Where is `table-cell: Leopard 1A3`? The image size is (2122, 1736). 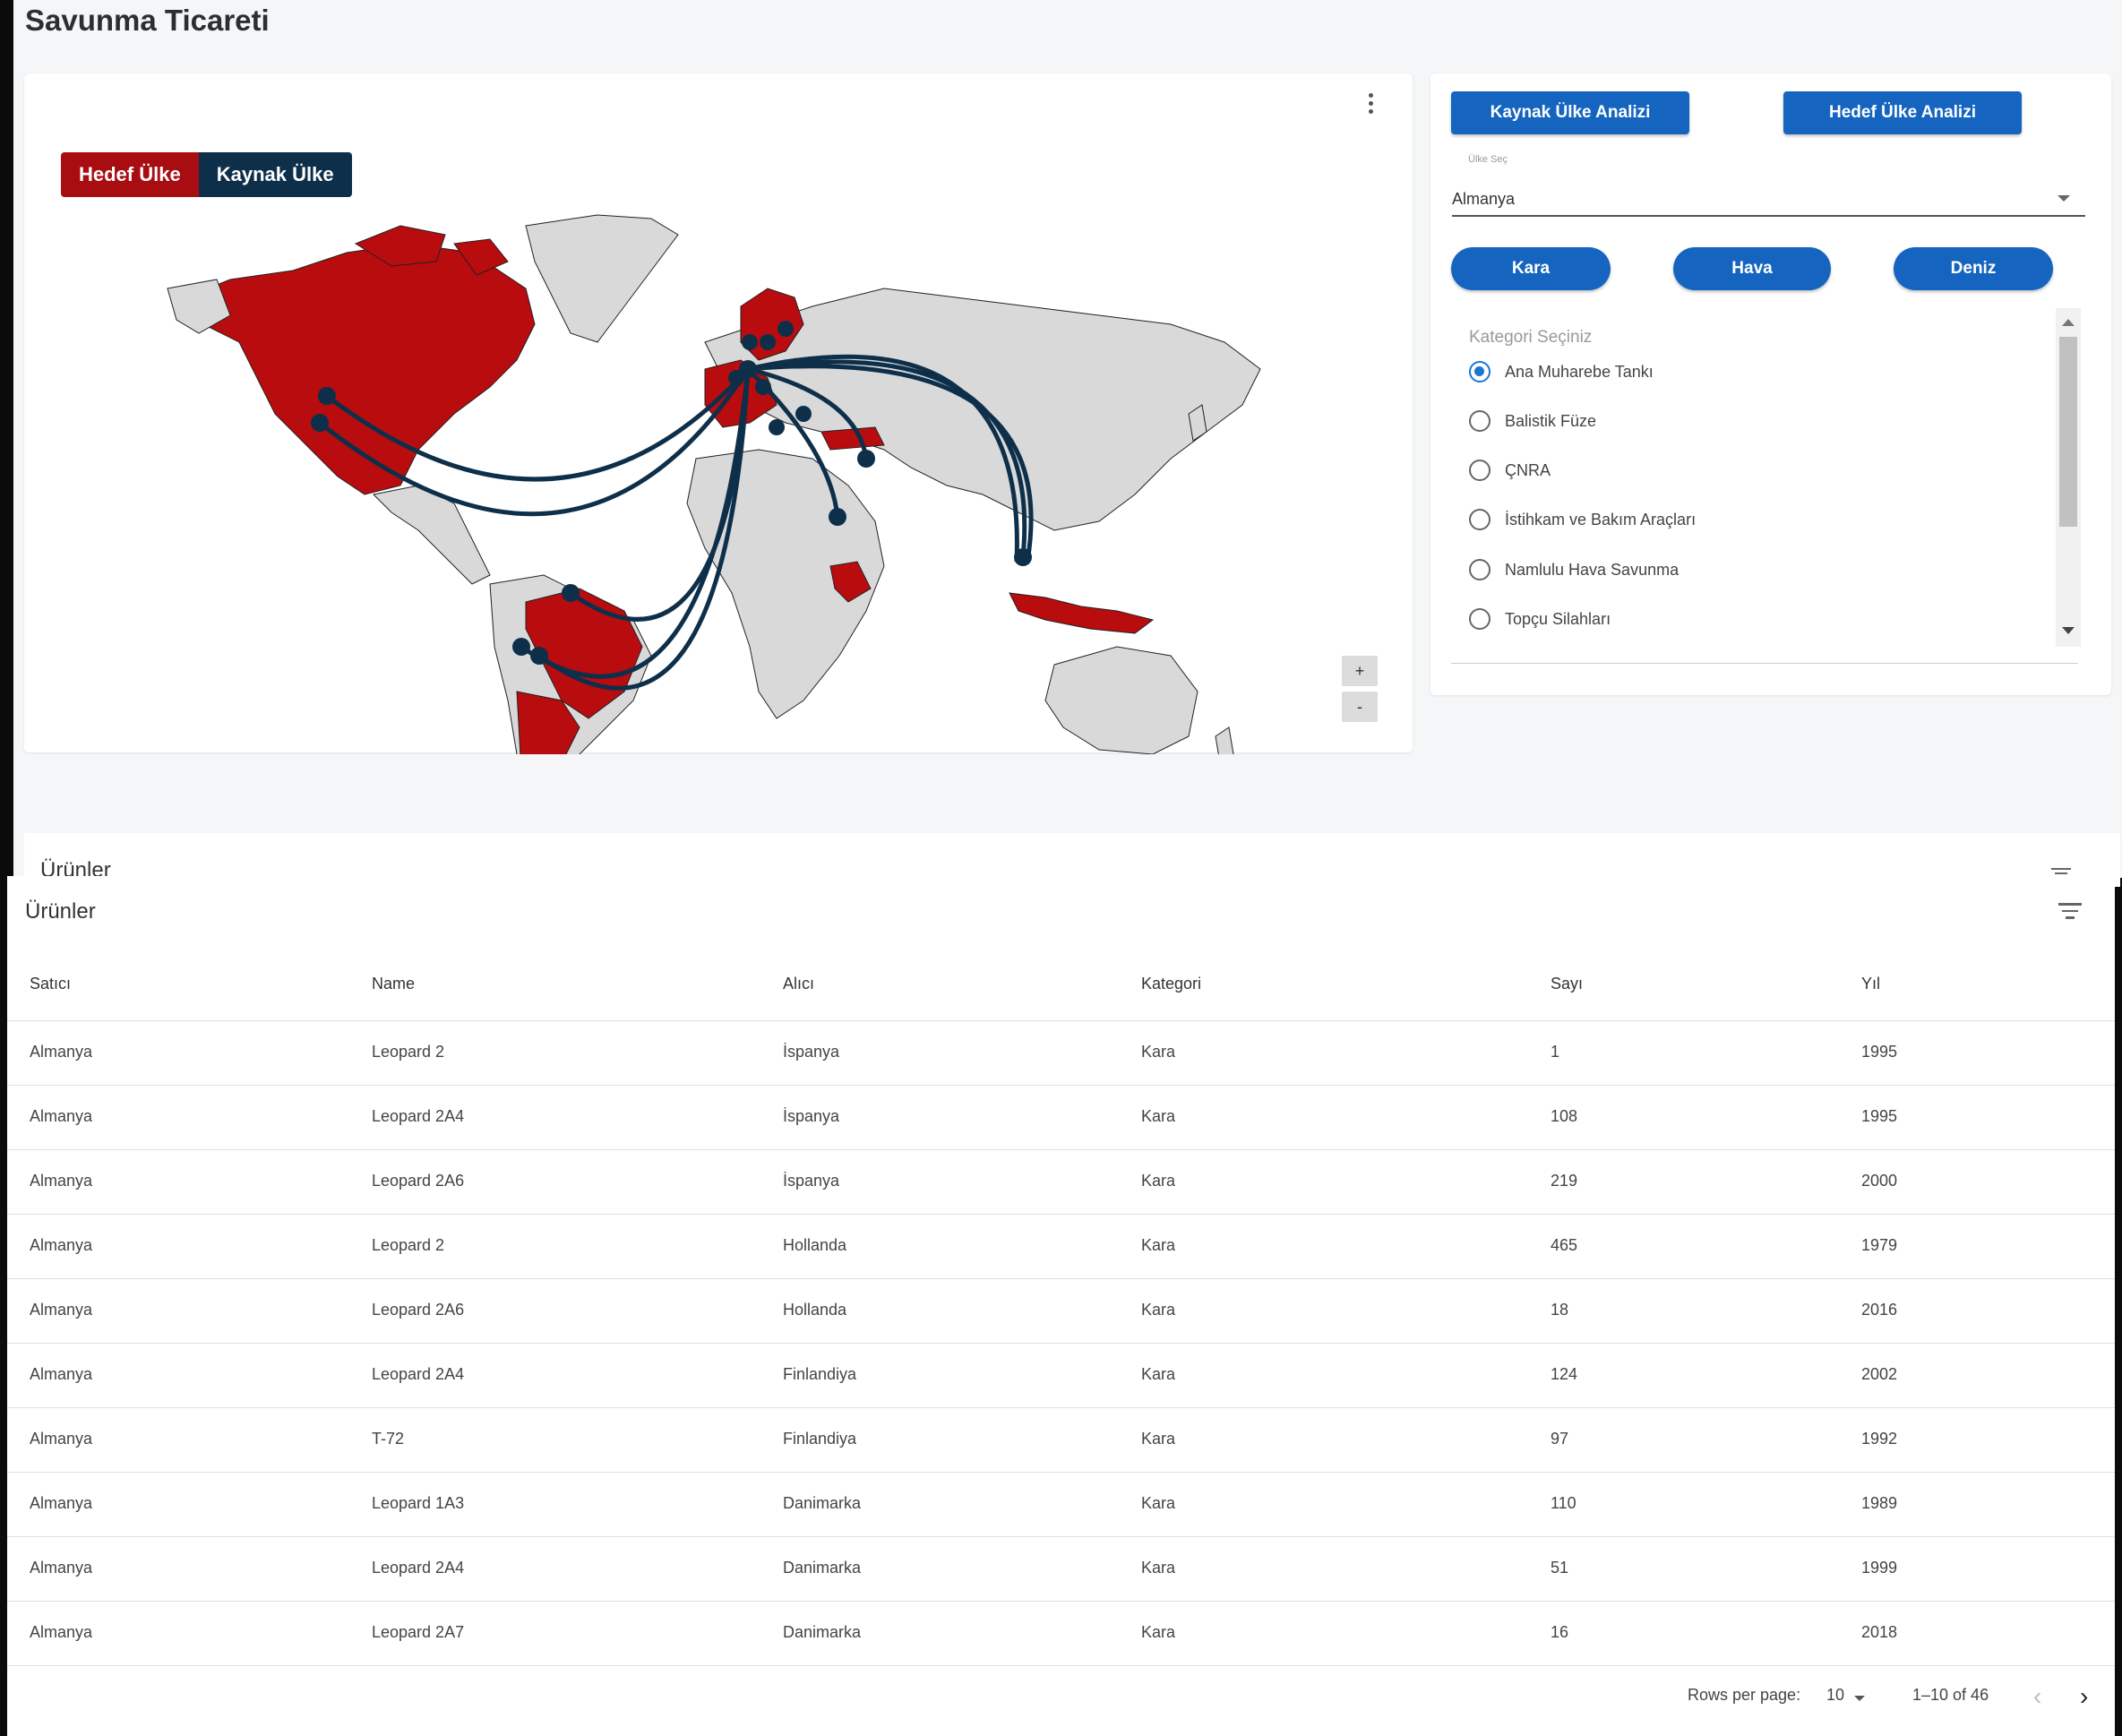
table-cell: Leopard 1A3 is located at coordinates (418, 1503).